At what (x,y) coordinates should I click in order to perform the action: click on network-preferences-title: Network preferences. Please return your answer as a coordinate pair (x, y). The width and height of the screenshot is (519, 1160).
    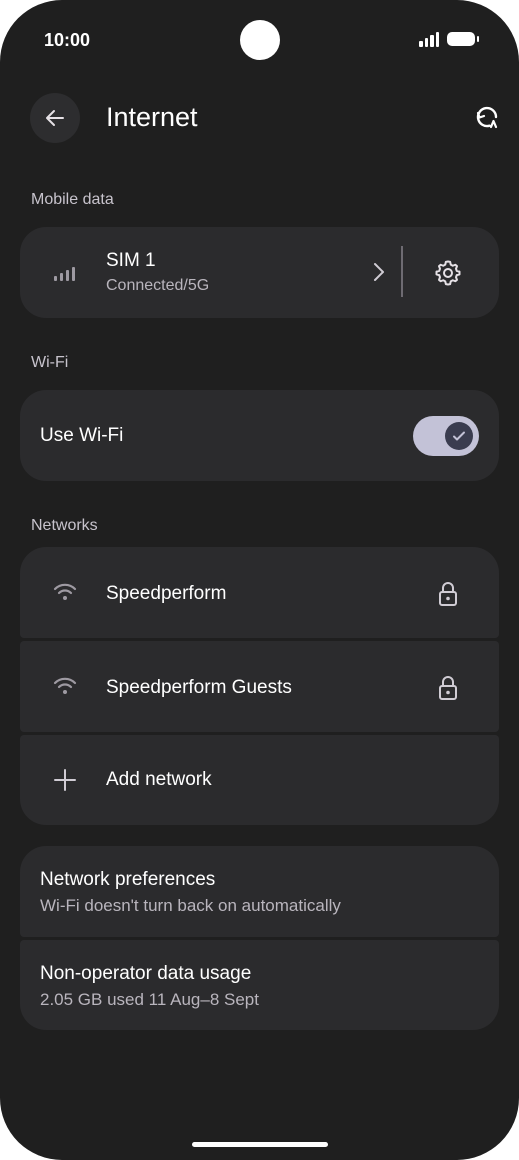
    Looking at the image, I should click on (128, 879).